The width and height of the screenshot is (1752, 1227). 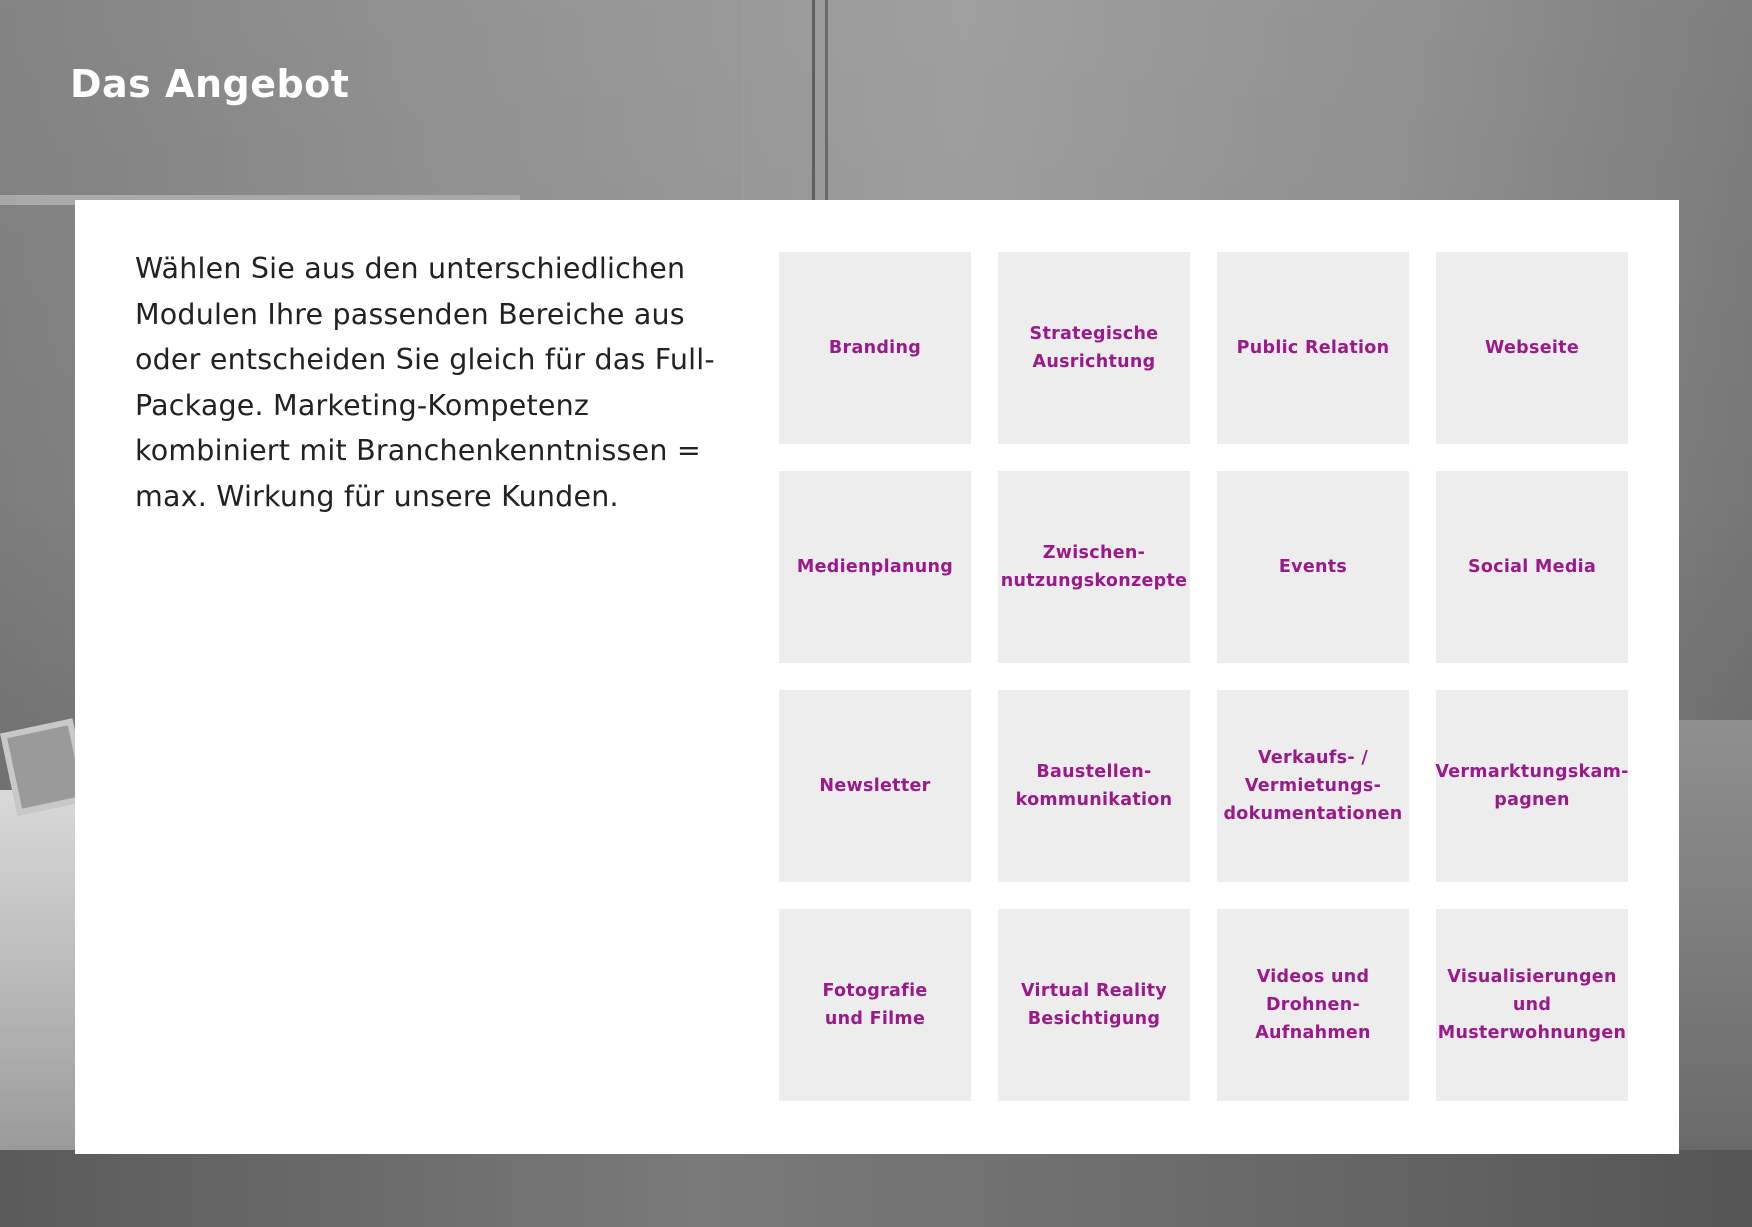 I want to click on module-label: Events, so click(x=1313, y=567).